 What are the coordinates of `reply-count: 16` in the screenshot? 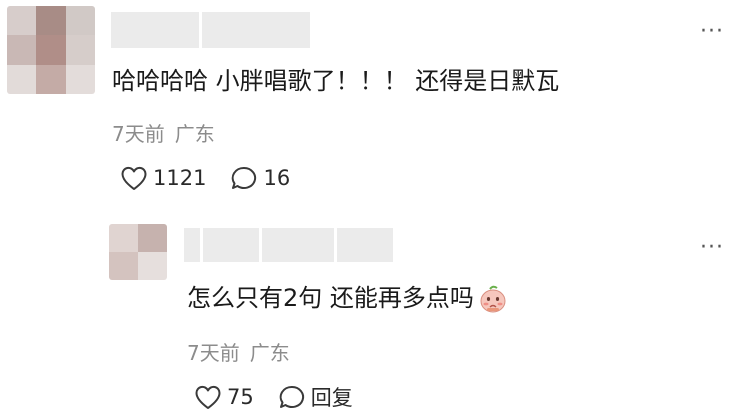 It's located at (277, 178).